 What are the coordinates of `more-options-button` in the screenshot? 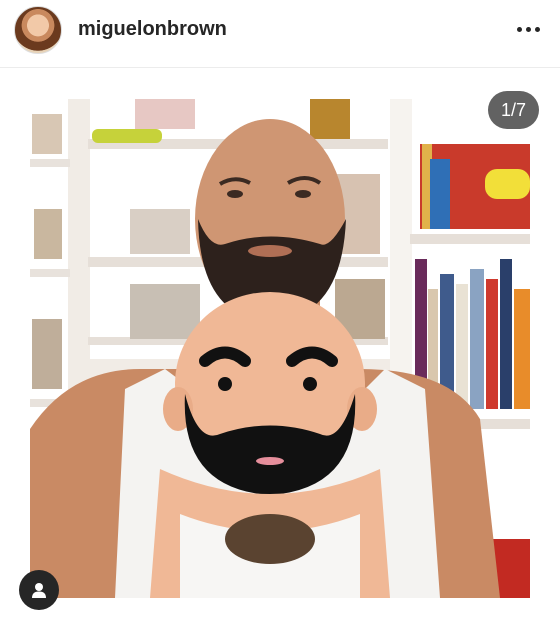 It's located at (528, 29).